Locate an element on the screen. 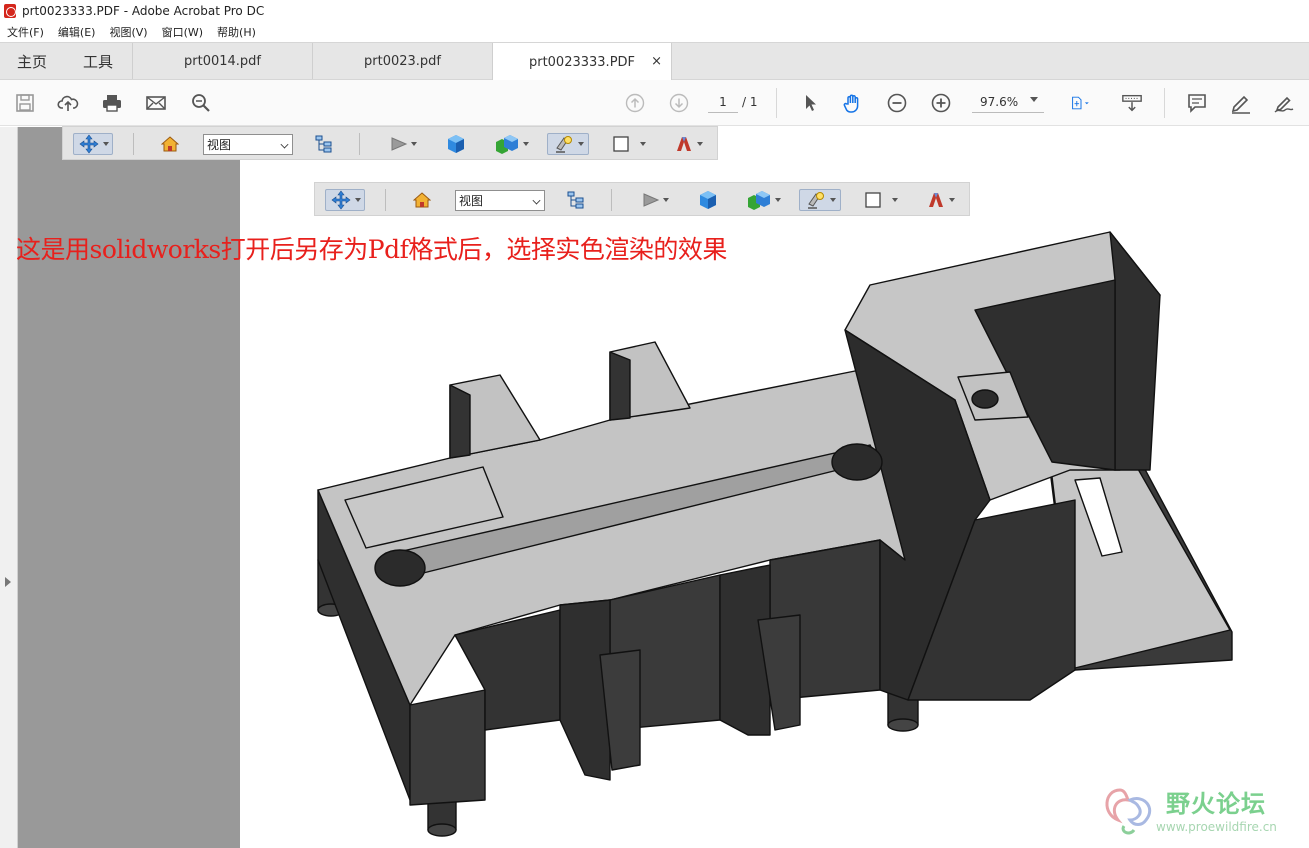 This screenshot has width=1309, height=848. tab-document-prt0014: prt0014.pdf is located at coordinates (222, 61).